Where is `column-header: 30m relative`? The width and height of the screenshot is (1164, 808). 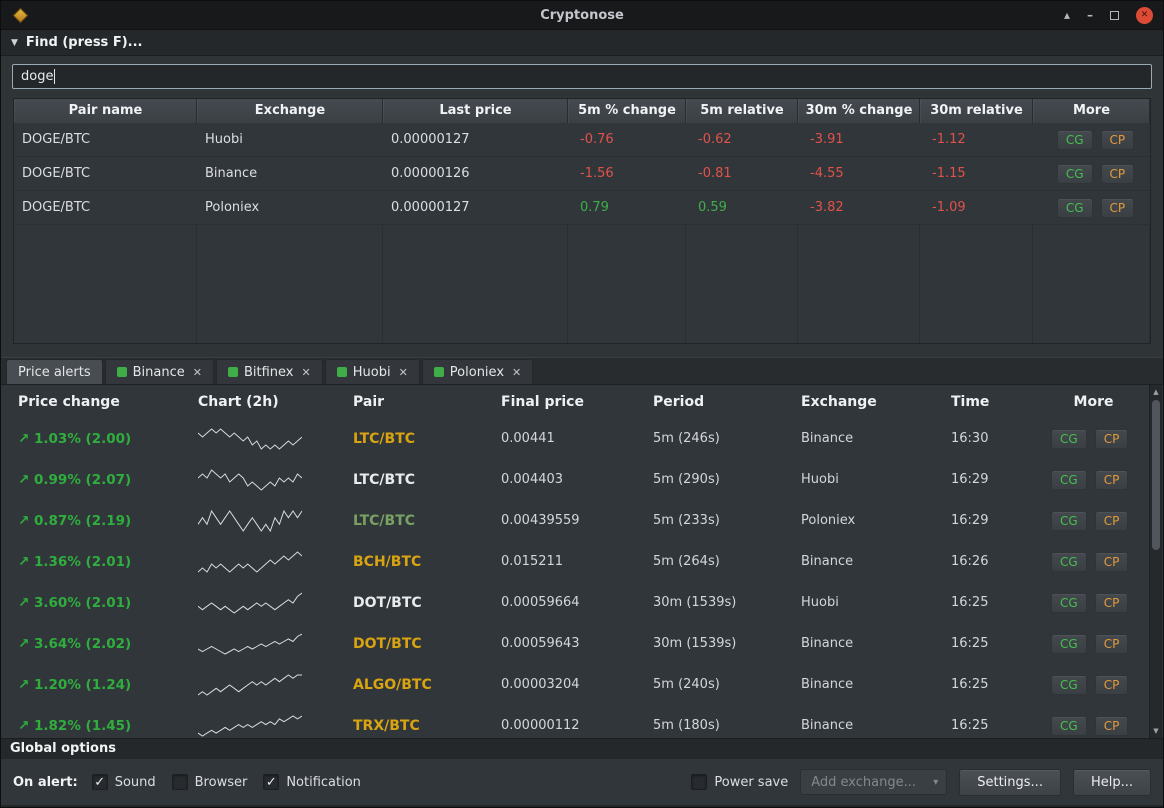 column-header: 30m relative is located at coordinates (976, 111).